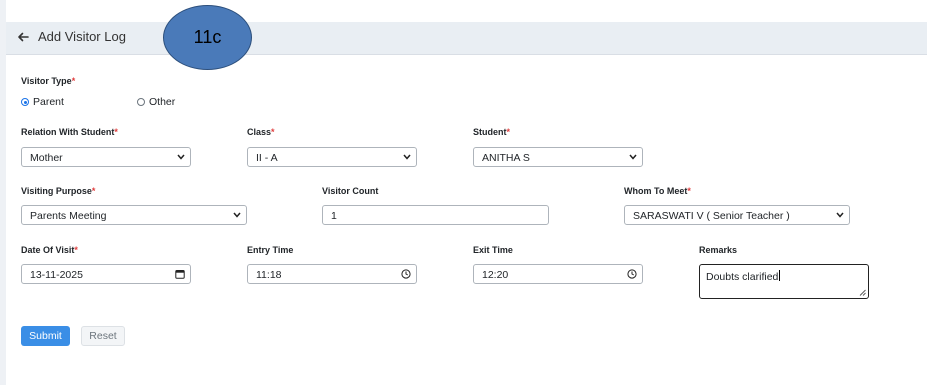 The width and height of the screenshot is (932, 385). What do you see at coordinates (134, 215) in the screenshot?
I see `purpose-select: Parents Meeting` at bounding box center [134, 215].